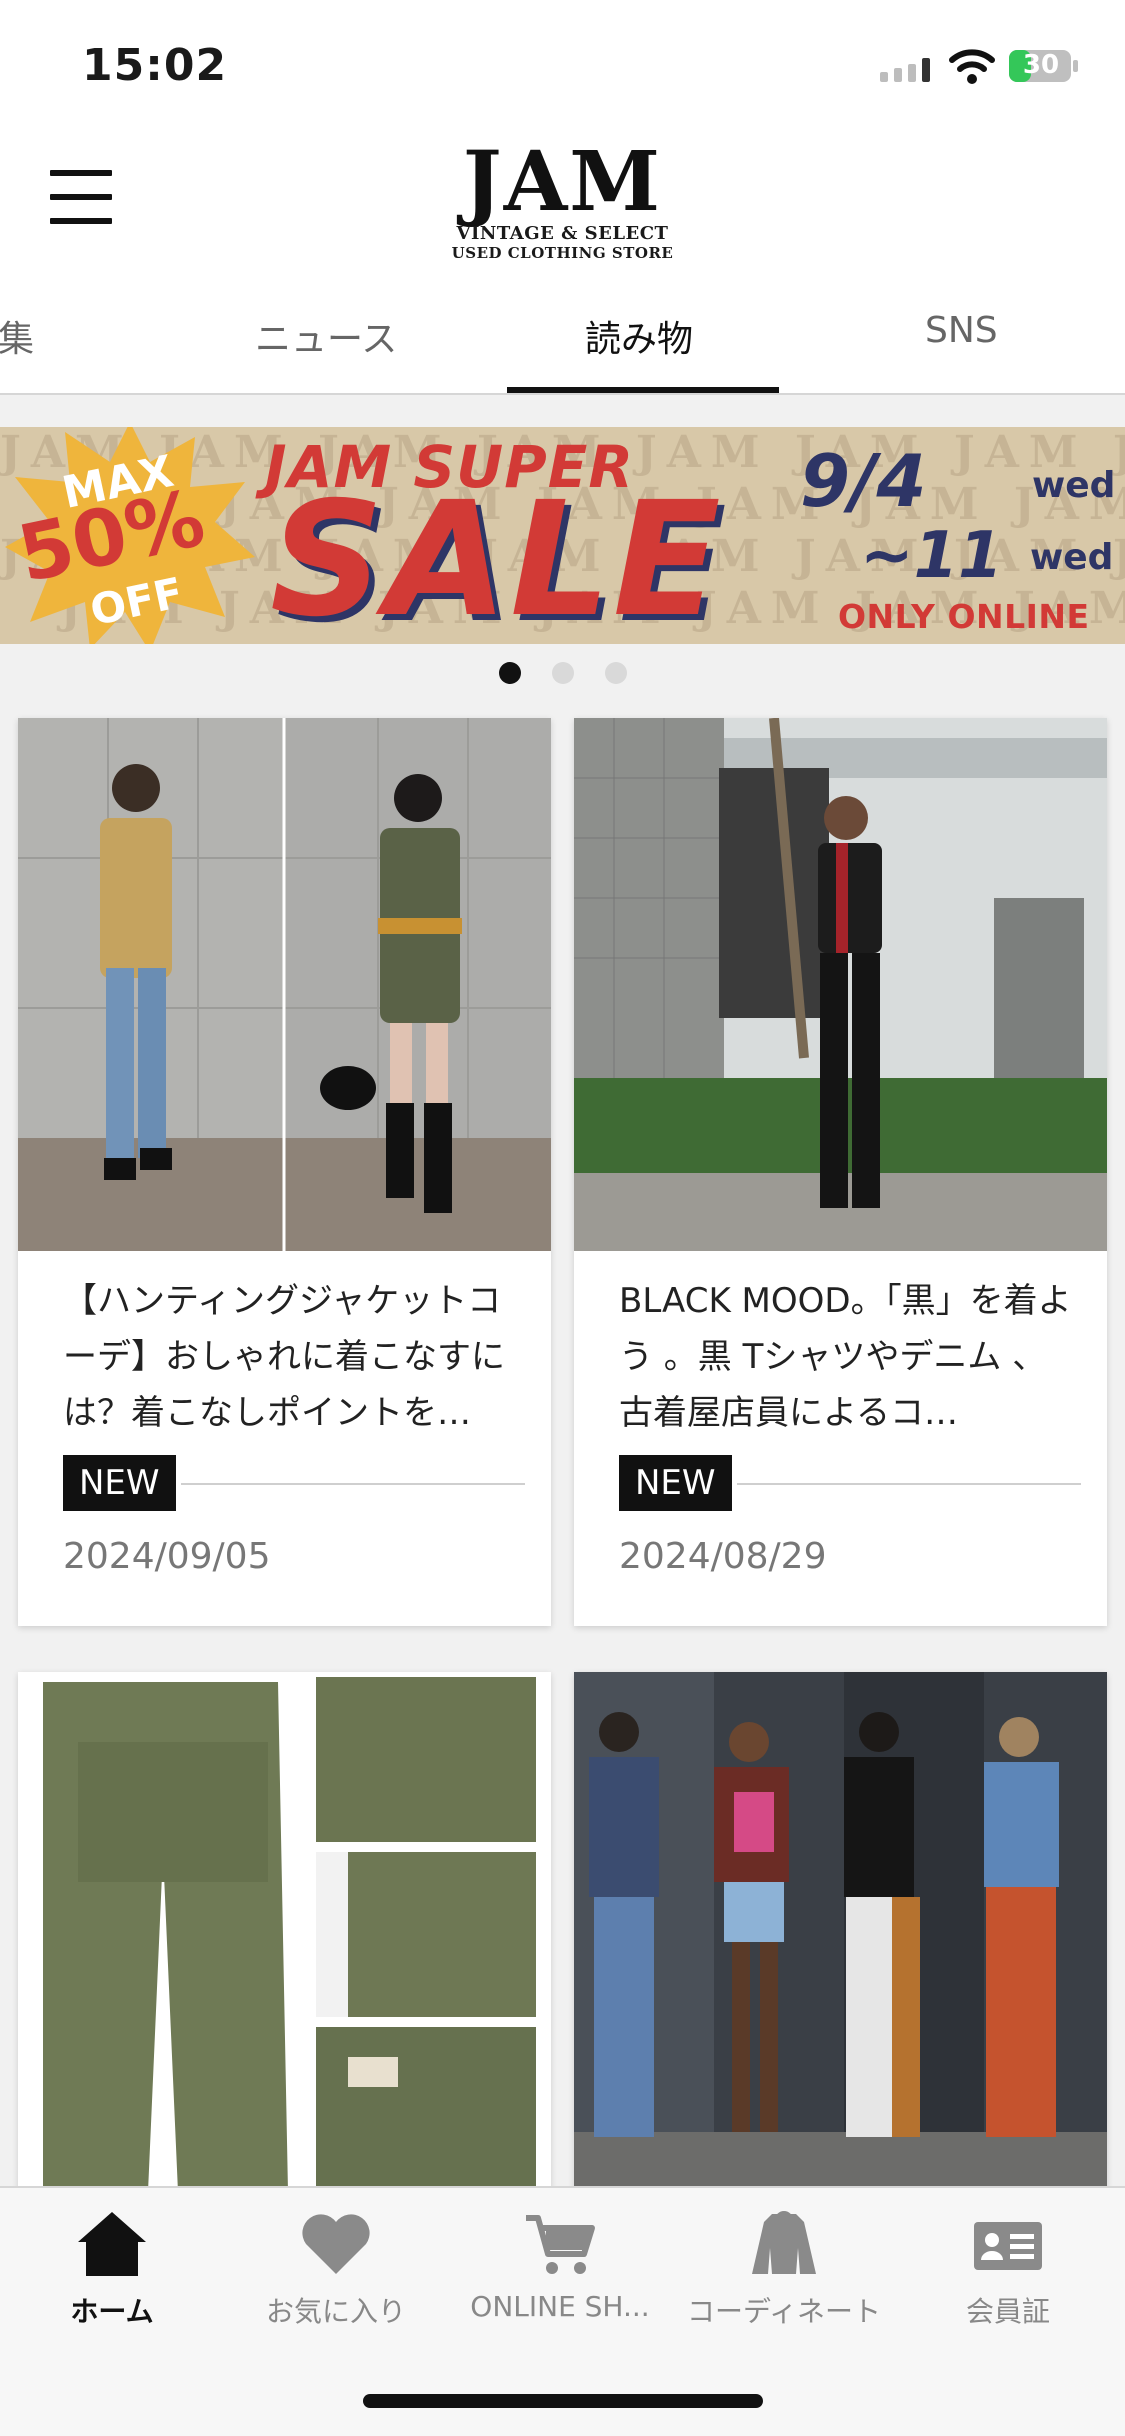 The height and width of the screenshot is (2436, 1125). Describe the element at coordinates (167, 1556) in the screenshot. I see `article-date: 2024/09/05` at that location.